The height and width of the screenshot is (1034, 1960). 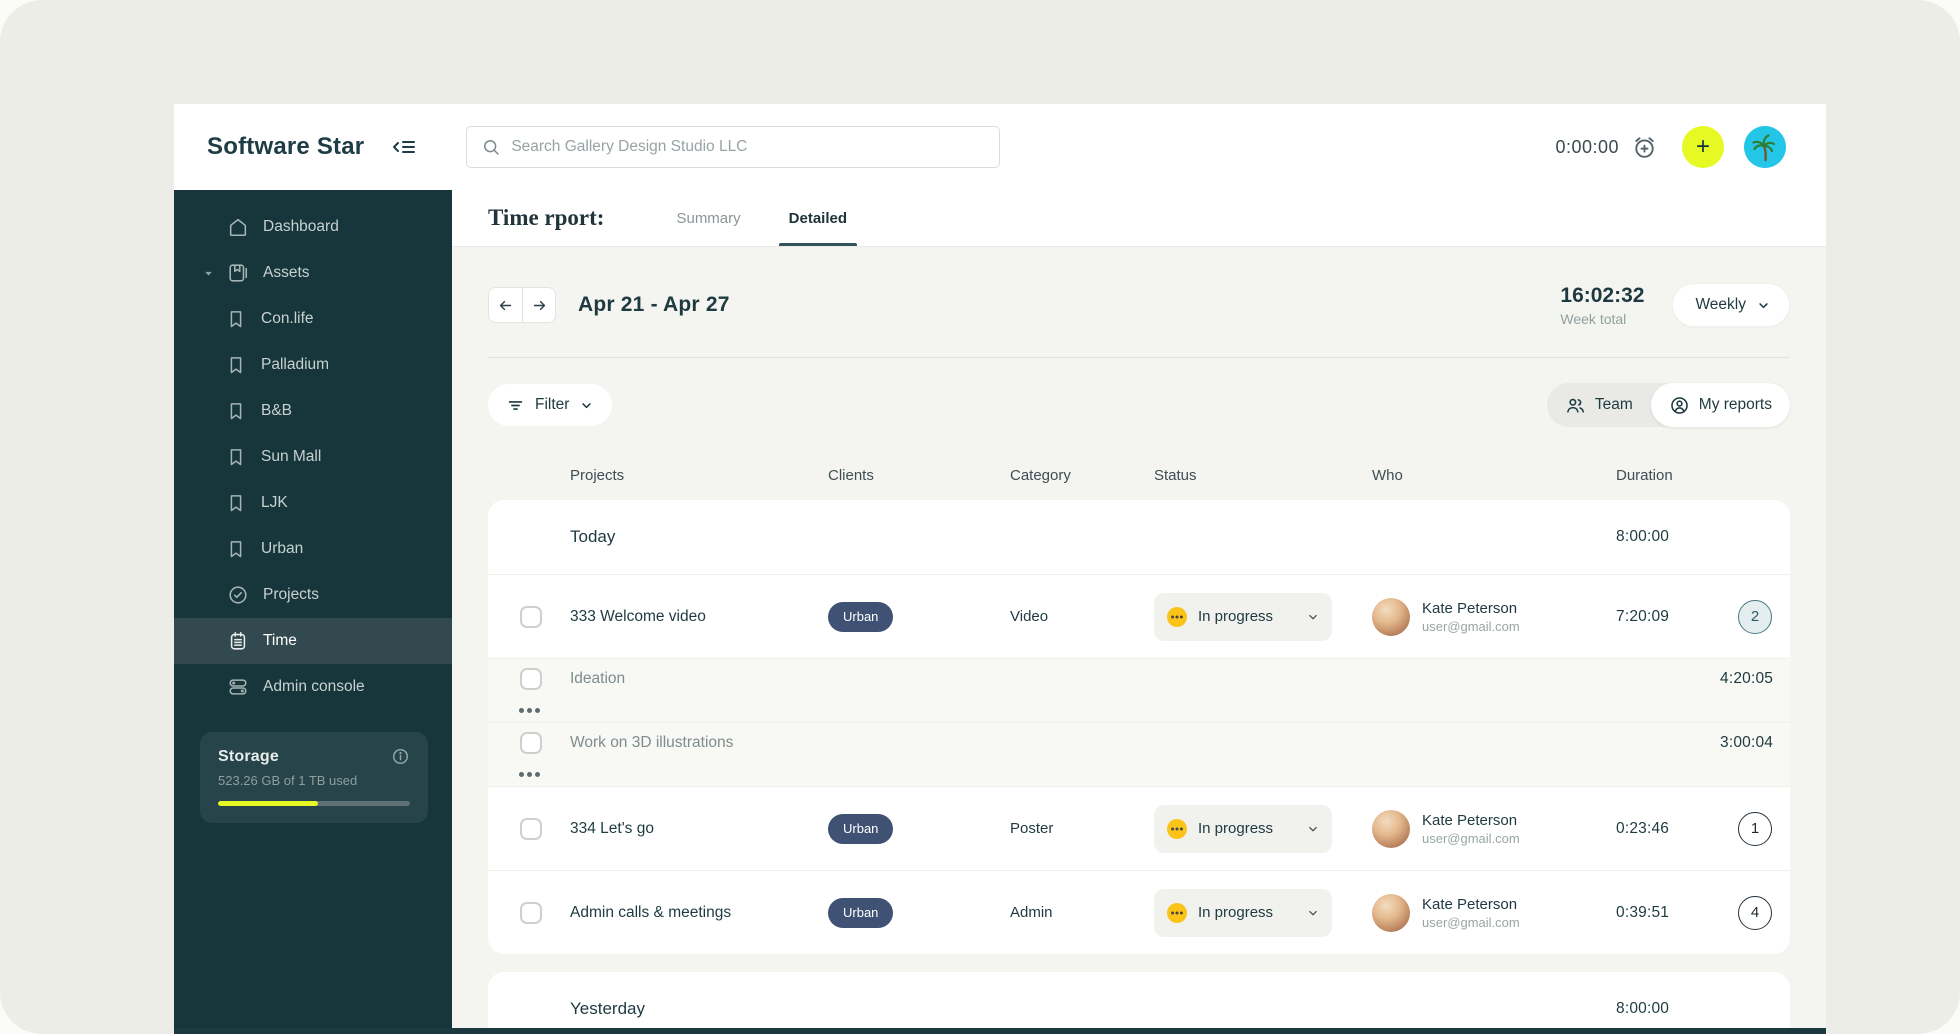 What do you see at coordinates (238, 641) in the screenshot?
I see `time-icon` at bounding box center [238, 641].